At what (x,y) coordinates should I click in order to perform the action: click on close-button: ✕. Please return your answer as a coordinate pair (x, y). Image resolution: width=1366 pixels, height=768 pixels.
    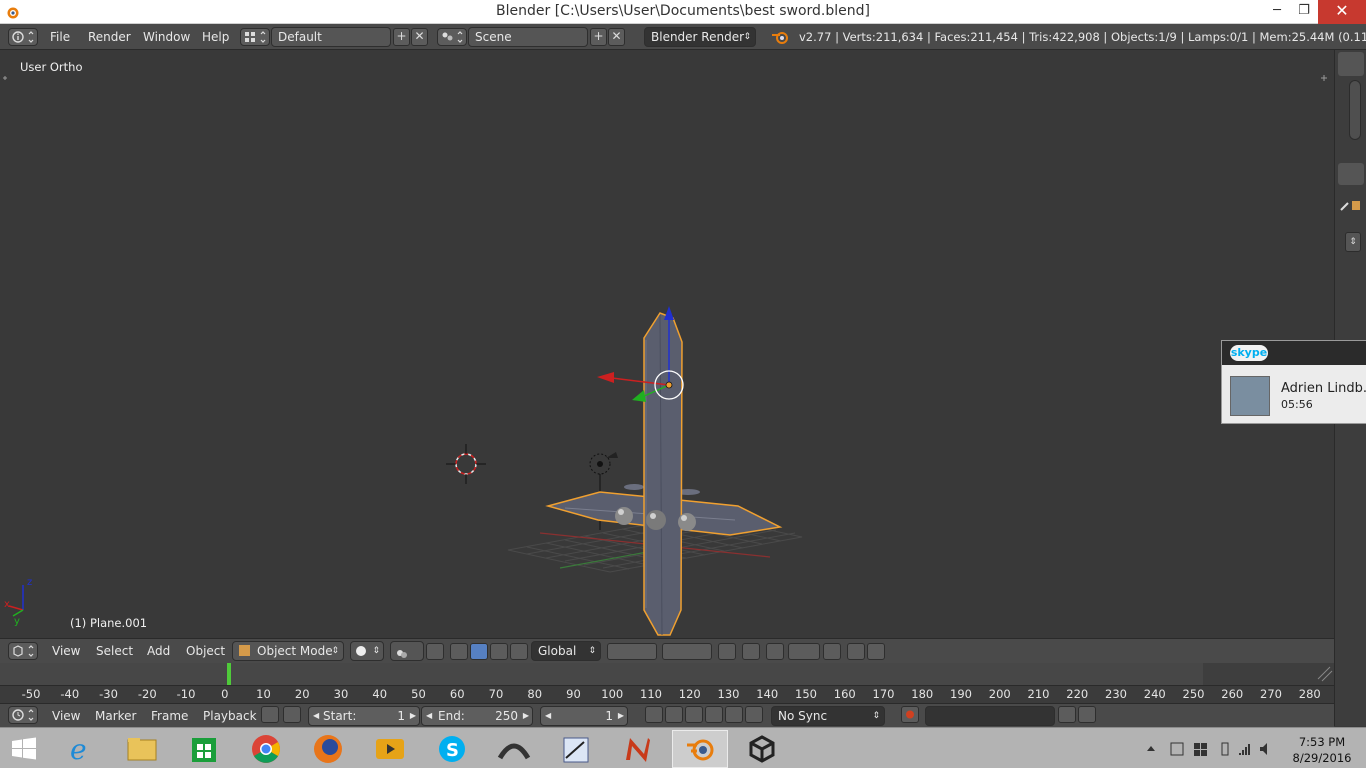
    Looking at the image, I should click on (1342, 12).